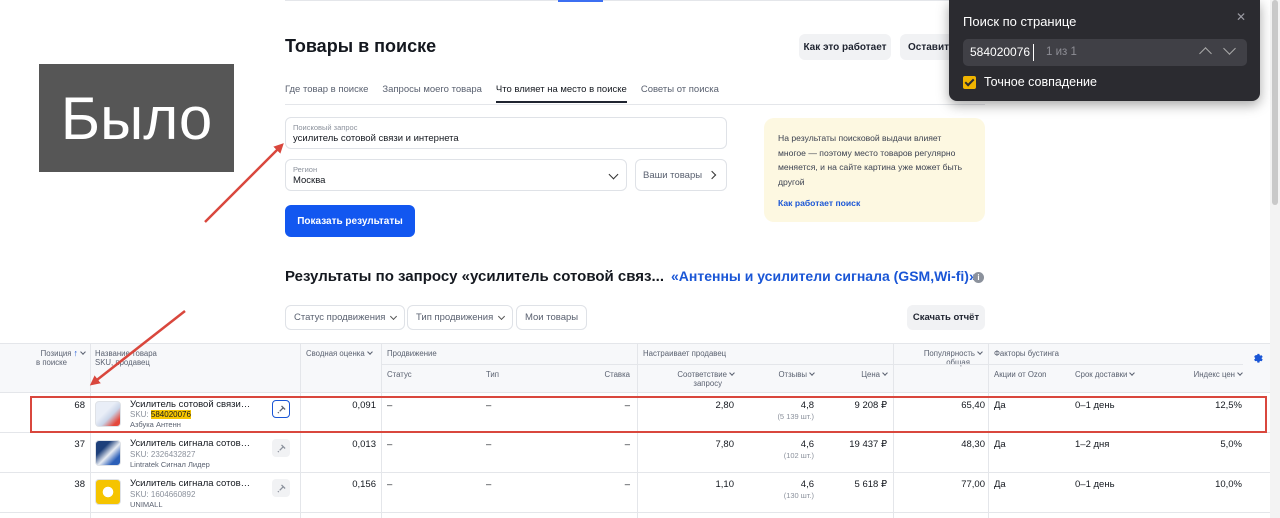  What do you see at coordinates (137, 348) in the screenshot?
I see `arrow-to-position` at bounding box center [137, 348].